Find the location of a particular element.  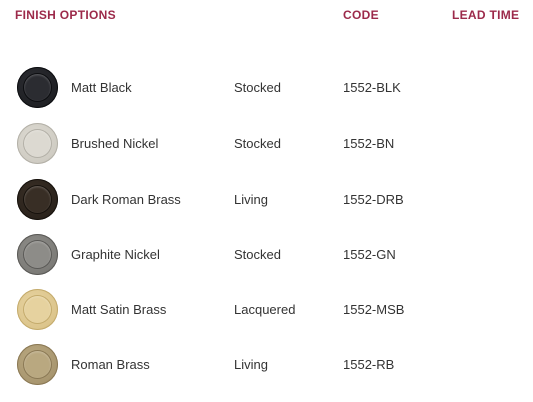

graphite-nickel-swatch-icon is located at coordinates (37, 254).